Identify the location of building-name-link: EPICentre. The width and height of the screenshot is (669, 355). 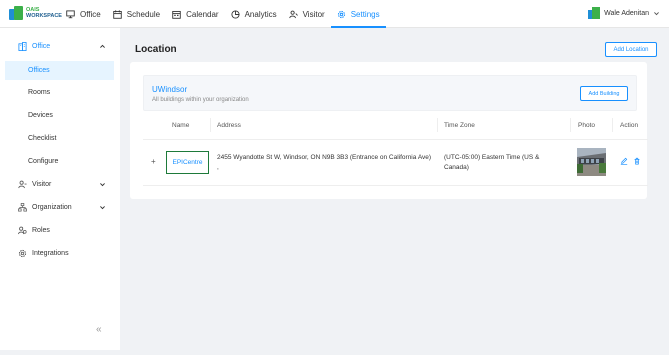
(187, 162).